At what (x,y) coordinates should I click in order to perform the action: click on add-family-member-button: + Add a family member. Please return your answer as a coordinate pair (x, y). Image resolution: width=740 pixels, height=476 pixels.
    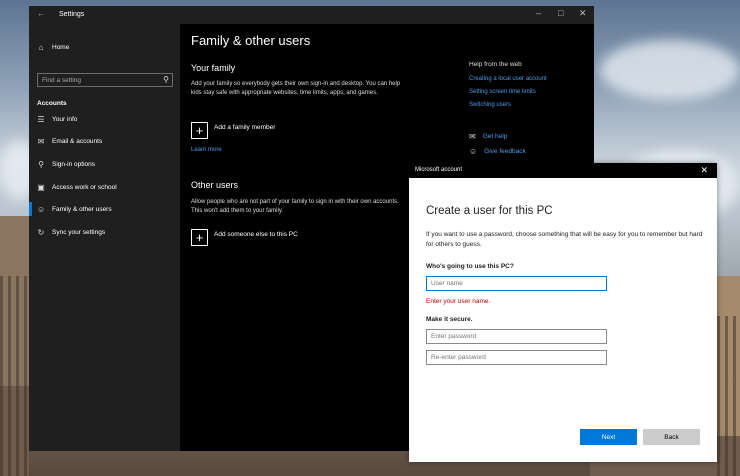
    Looking at the image, I should click on (233, 130).